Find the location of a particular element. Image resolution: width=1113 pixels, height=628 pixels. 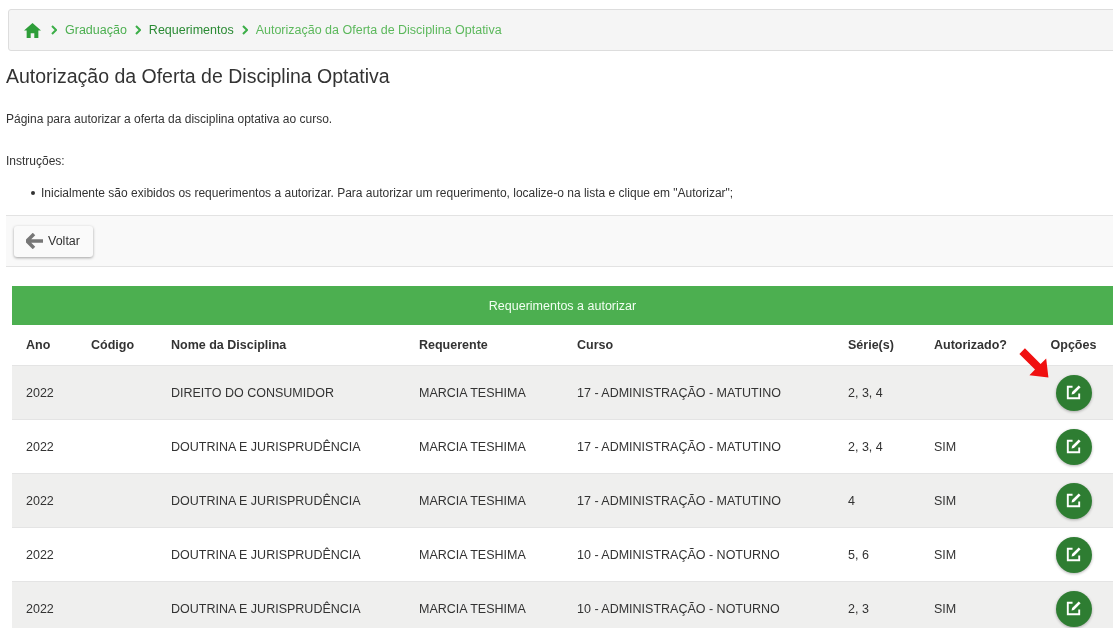

home-icon is located at coordinates (32, 30).